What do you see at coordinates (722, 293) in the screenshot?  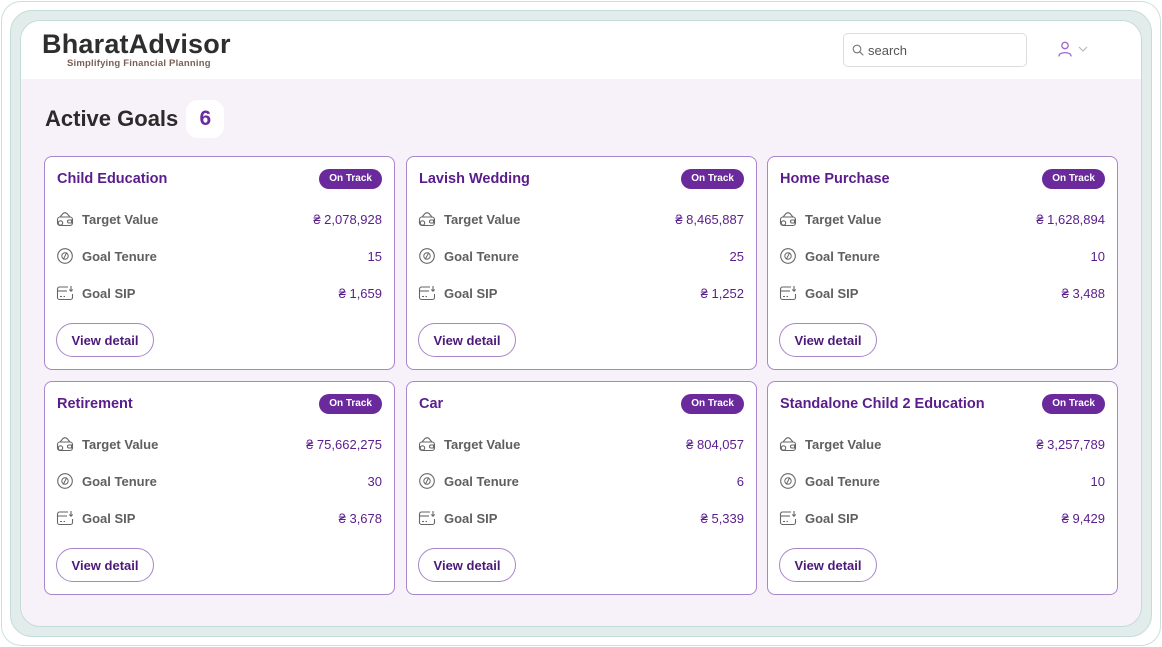 I see `goal-sip: ₴ 1,252` at bounding box center [722, 293].